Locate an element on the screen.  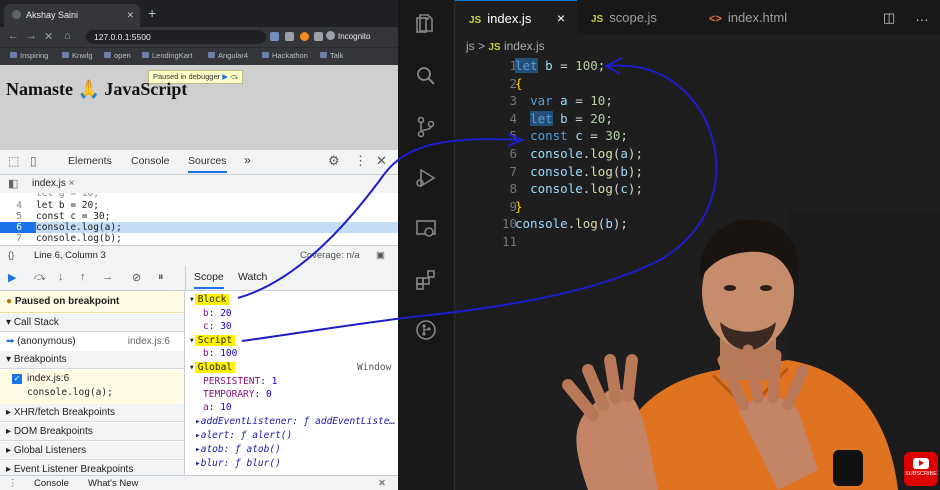
drawer-menu-icon: ⋮ is located at coordinates (13, 483).